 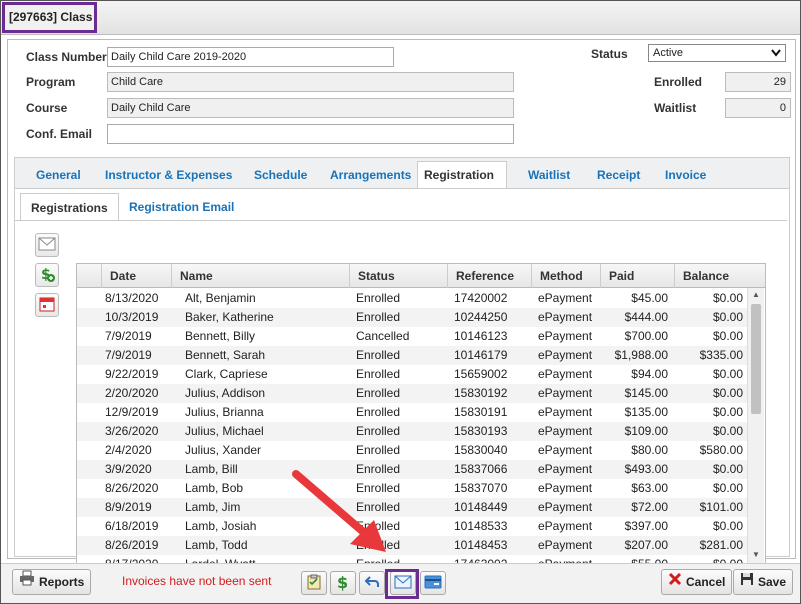 I want to click on title-bar: [297663] Class, so click(x=400, y=18).